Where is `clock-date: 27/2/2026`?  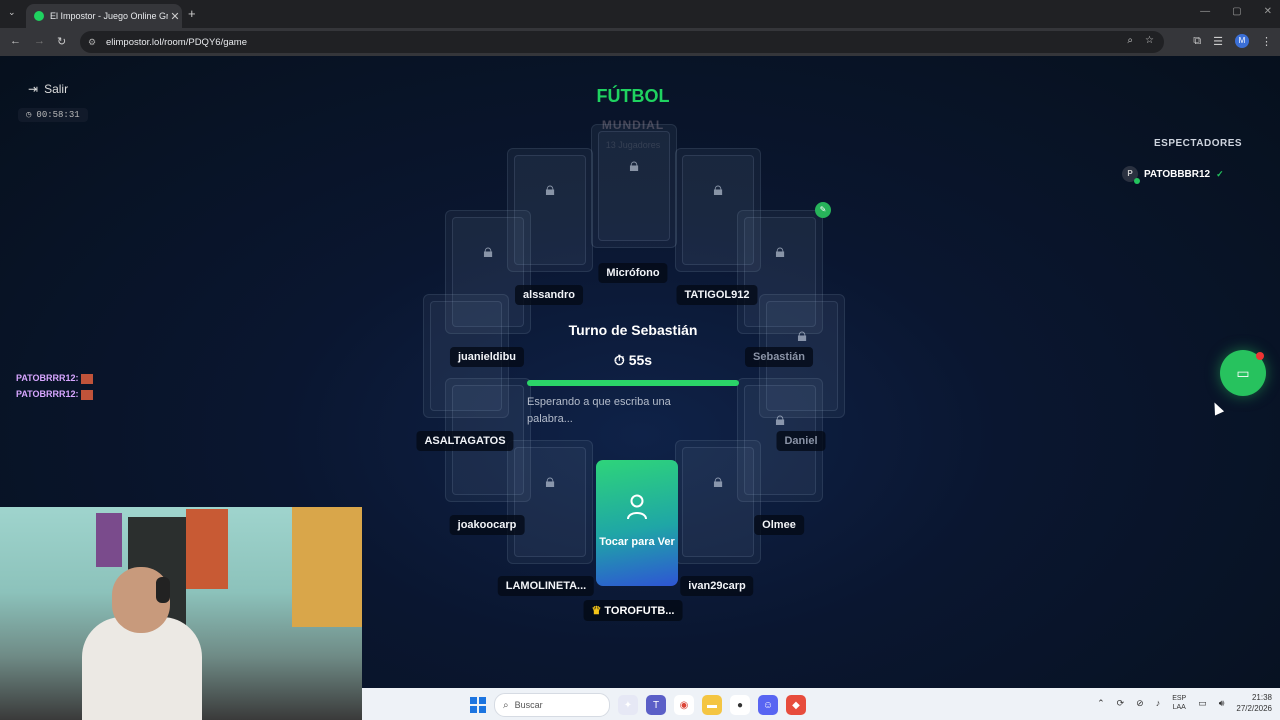 clock-date: 27/2/2026 is located at coordinates (1254, 708).